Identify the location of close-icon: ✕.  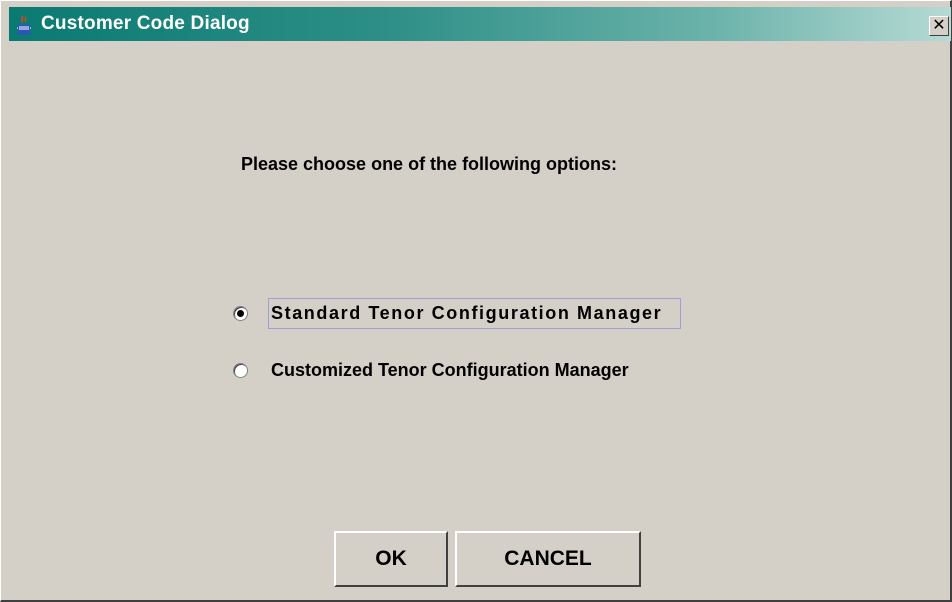
(939, 25).